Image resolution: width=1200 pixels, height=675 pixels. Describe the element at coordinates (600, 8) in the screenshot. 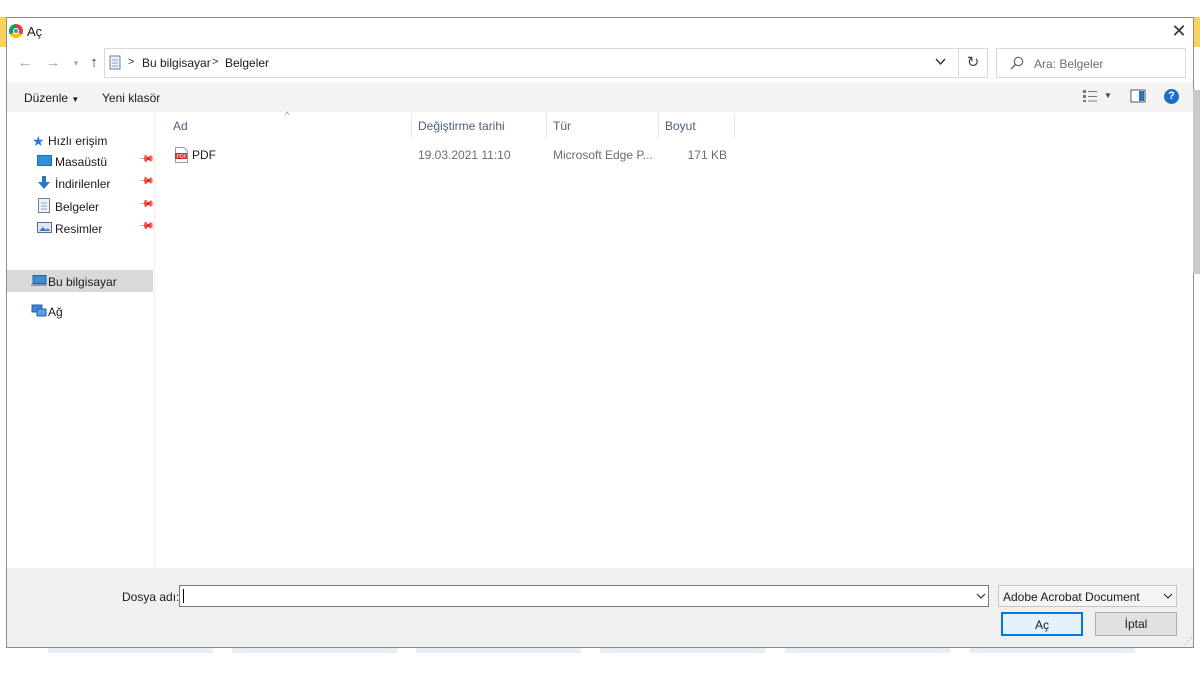

I see `background-top` at that location.